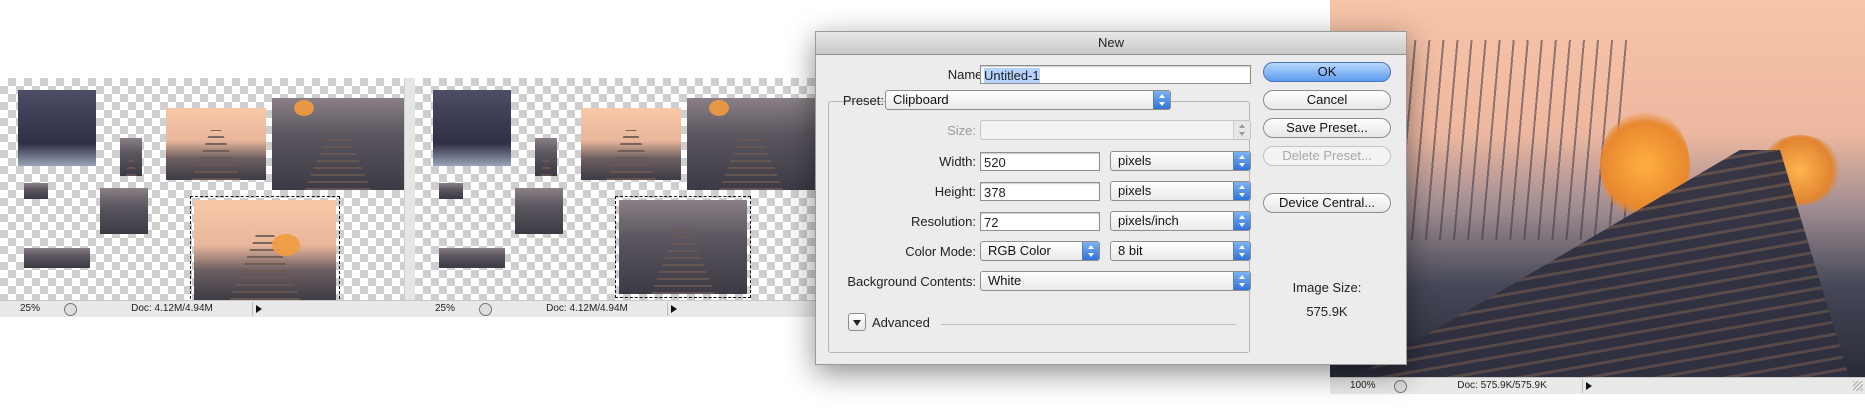 The image size is (1865, 412). Describe the element at coordinates (911, 281) in the screenshot. I see `background-contents-label: Background Contents:` at that location.